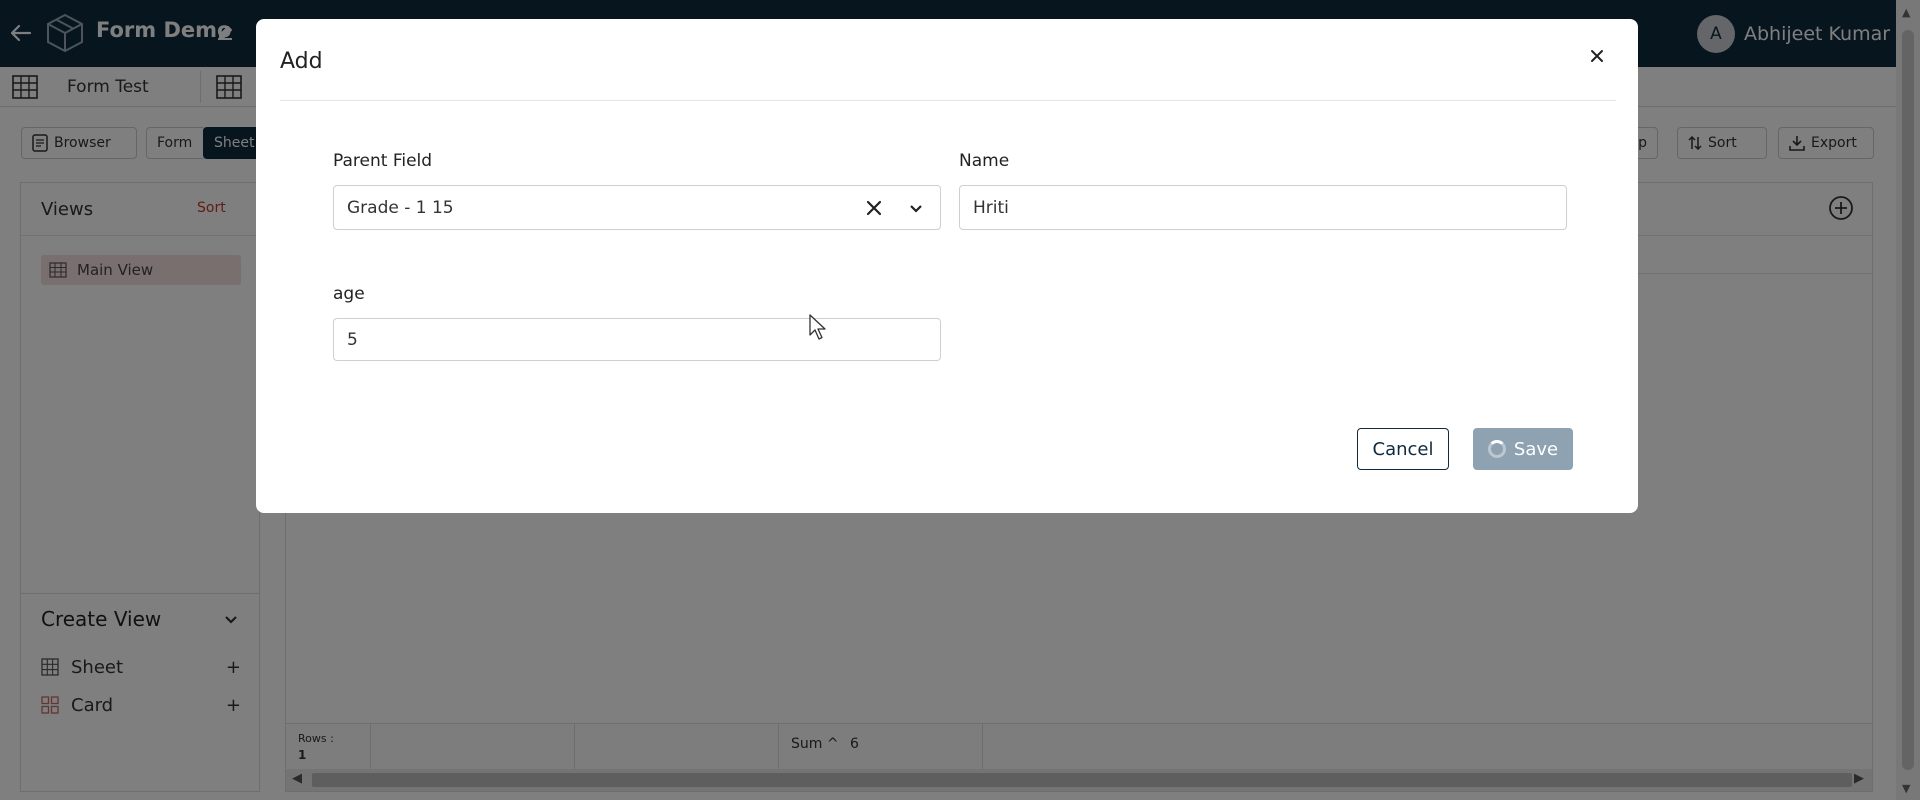 The width and height of the screenshot is (1920, 800). I want to click on loading-spinner-icon, so click(1496, 449).